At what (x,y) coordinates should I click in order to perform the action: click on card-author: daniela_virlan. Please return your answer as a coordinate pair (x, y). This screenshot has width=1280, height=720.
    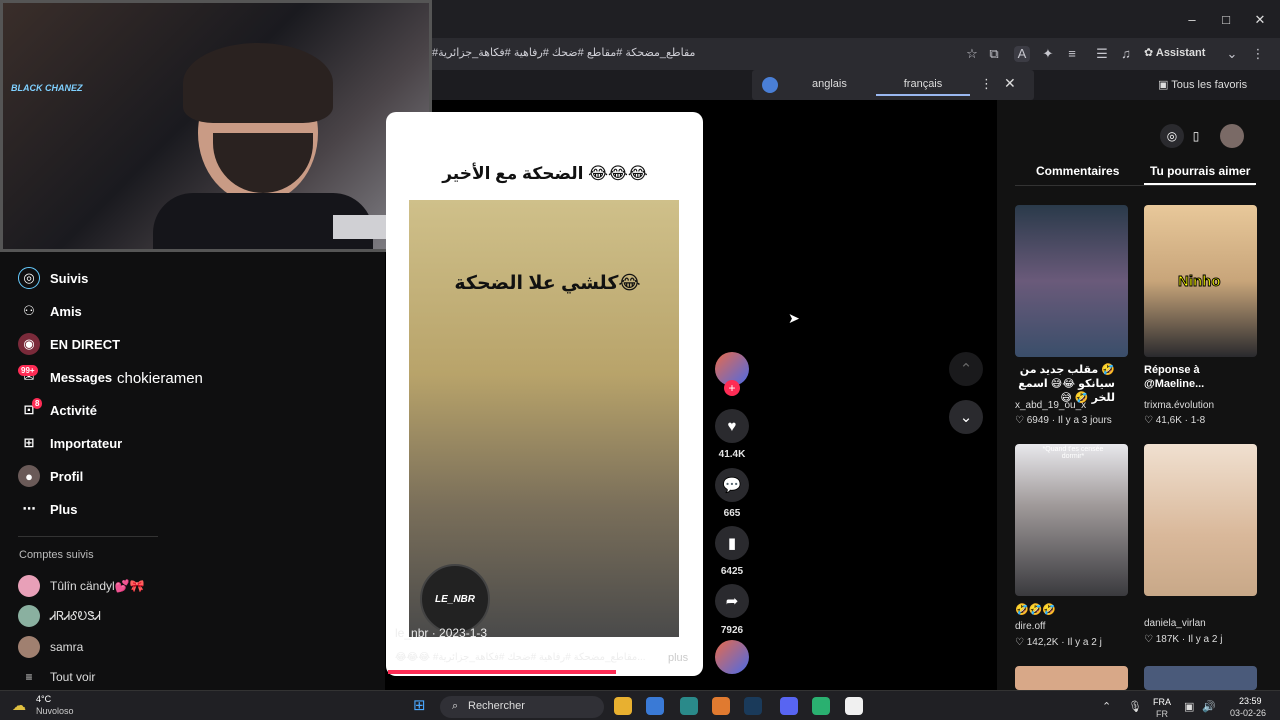
    Looking at the image, I should click on (1175, 623).